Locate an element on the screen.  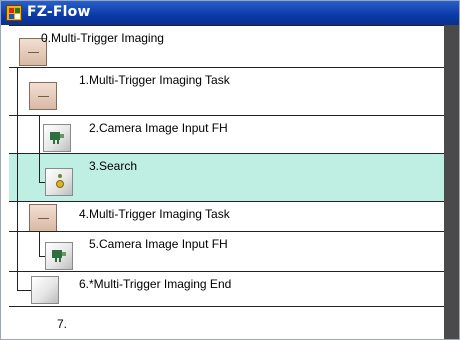
flow-row-3: 3.Search is located at coordinates (226, 177).